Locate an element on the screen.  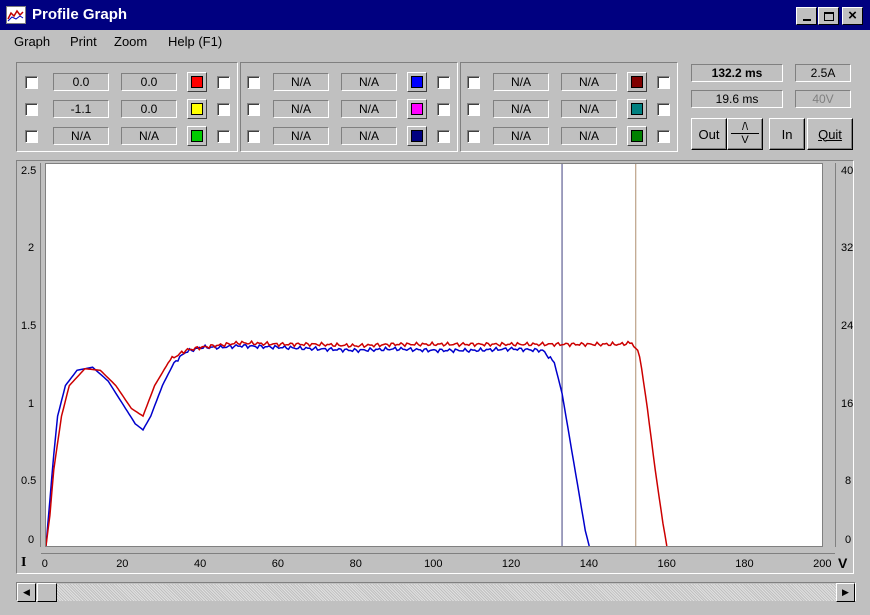
horizontal-scrollbar: ◀ ▶ is located at coordinates (436, 592).